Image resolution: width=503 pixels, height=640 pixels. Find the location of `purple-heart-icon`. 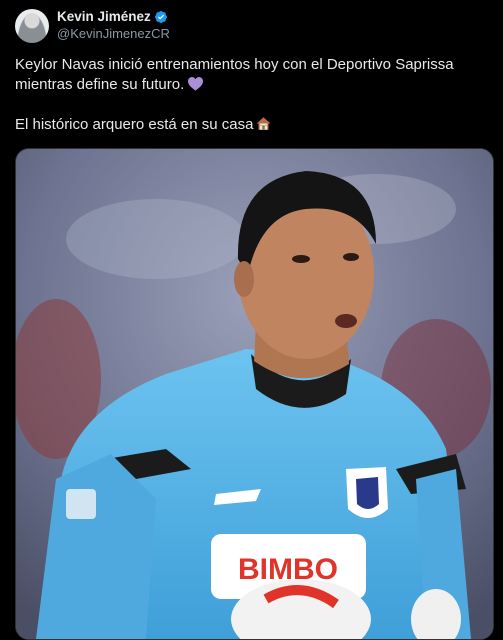

purple-heart-icon is located at coordinates (196, 84).